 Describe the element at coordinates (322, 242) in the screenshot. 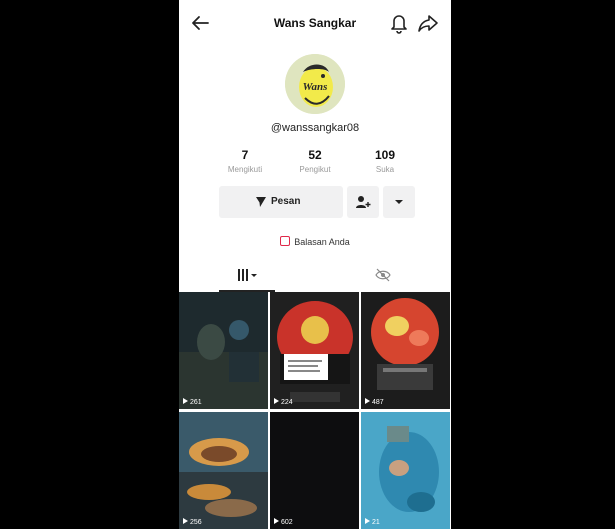

I see `reply-label: Balasan Anda` at that location.